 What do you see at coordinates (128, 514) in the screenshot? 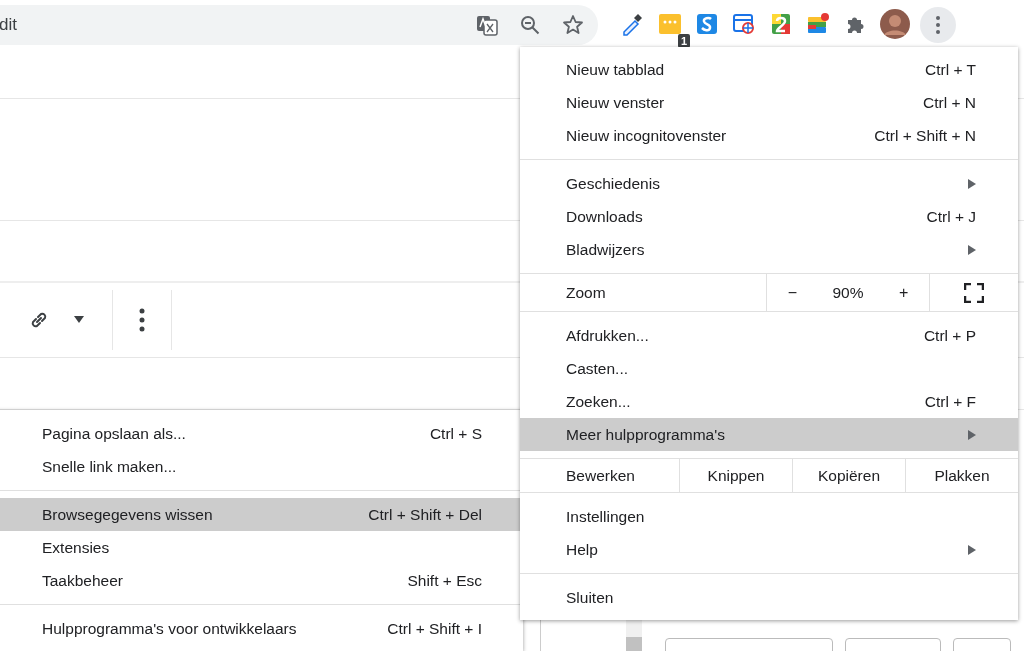
I see `menu-item-label: Browsegegevens wissen` at bounding box center [128, 514].